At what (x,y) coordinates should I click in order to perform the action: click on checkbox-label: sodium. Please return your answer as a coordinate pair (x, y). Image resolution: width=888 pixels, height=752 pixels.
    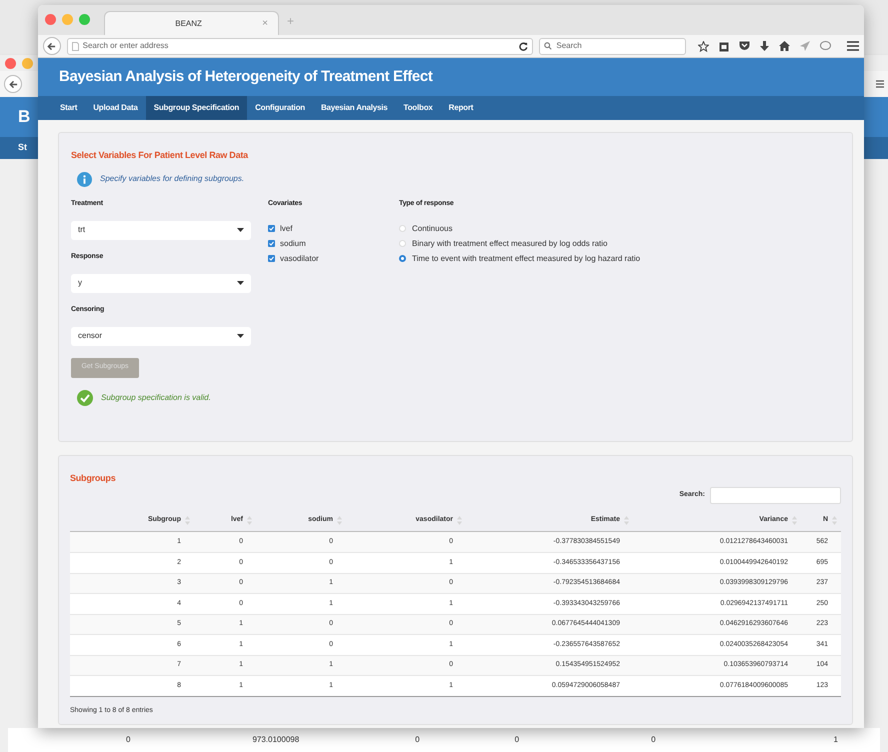
    Looking at the image, I should click on (293, 244).